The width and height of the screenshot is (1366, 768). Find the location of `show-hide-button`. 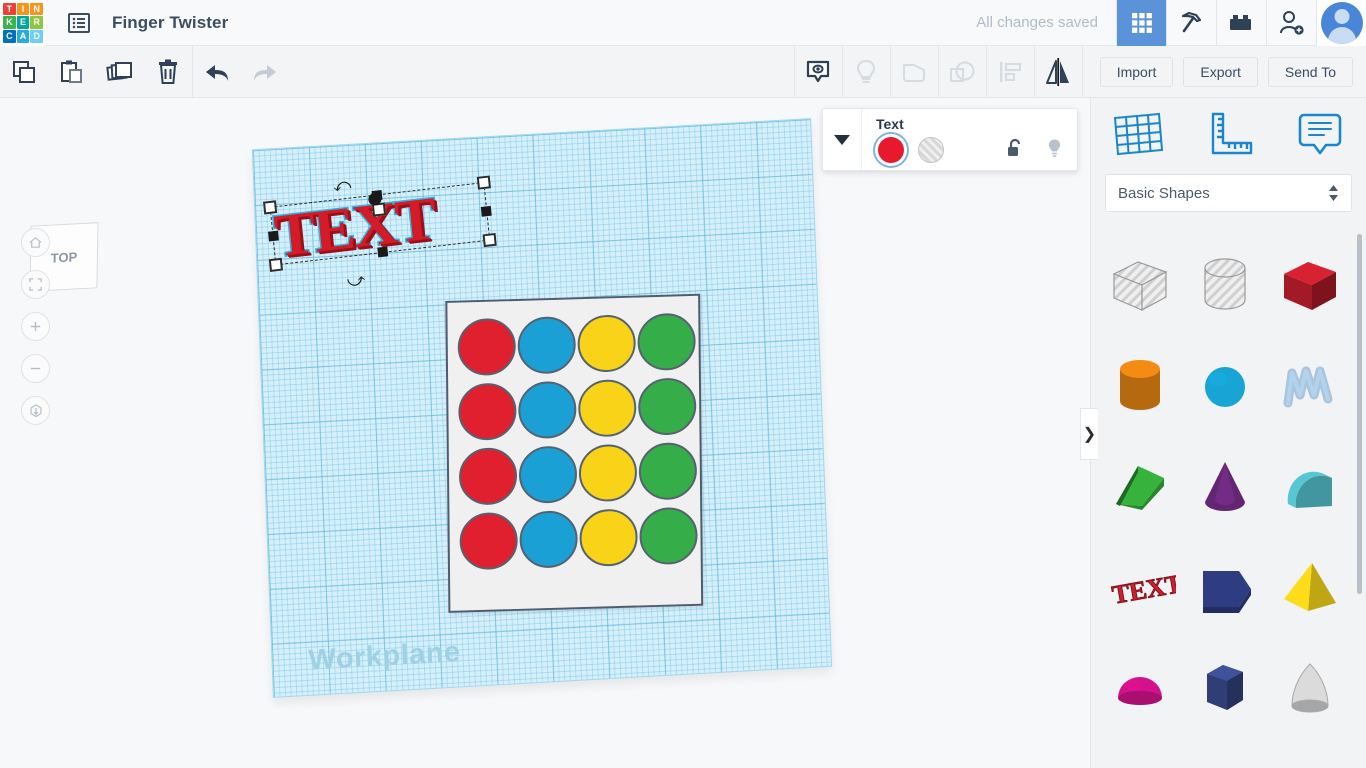

show-hide-button is located at coordinates (817, 71).